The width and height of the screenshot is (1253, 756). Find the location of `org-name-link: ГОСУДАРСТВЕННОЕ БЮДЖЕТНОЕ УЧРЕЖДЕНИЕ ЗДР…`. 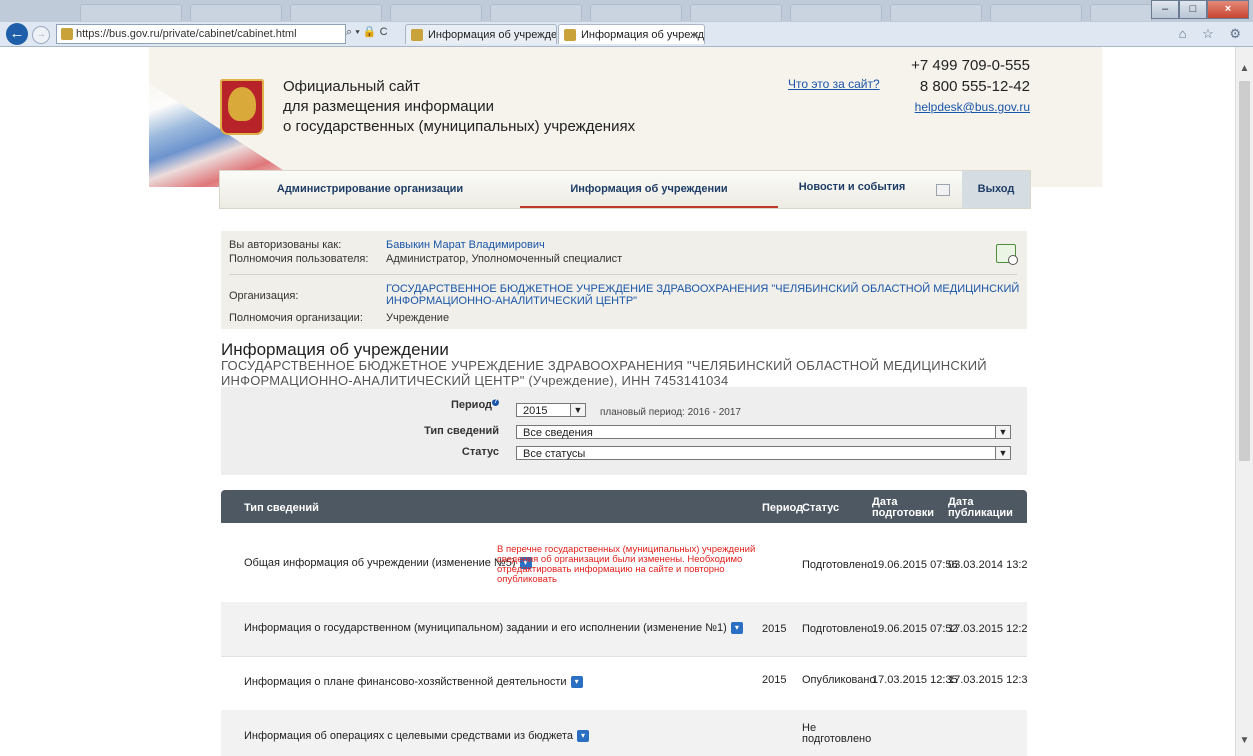

org-name-link: ГОСУДАРСТВЕННОЕ БЮДЖЕТНОЕ УЧРЕЖДЕНИЕ ЗДР… is located at coordinates (702, 289).